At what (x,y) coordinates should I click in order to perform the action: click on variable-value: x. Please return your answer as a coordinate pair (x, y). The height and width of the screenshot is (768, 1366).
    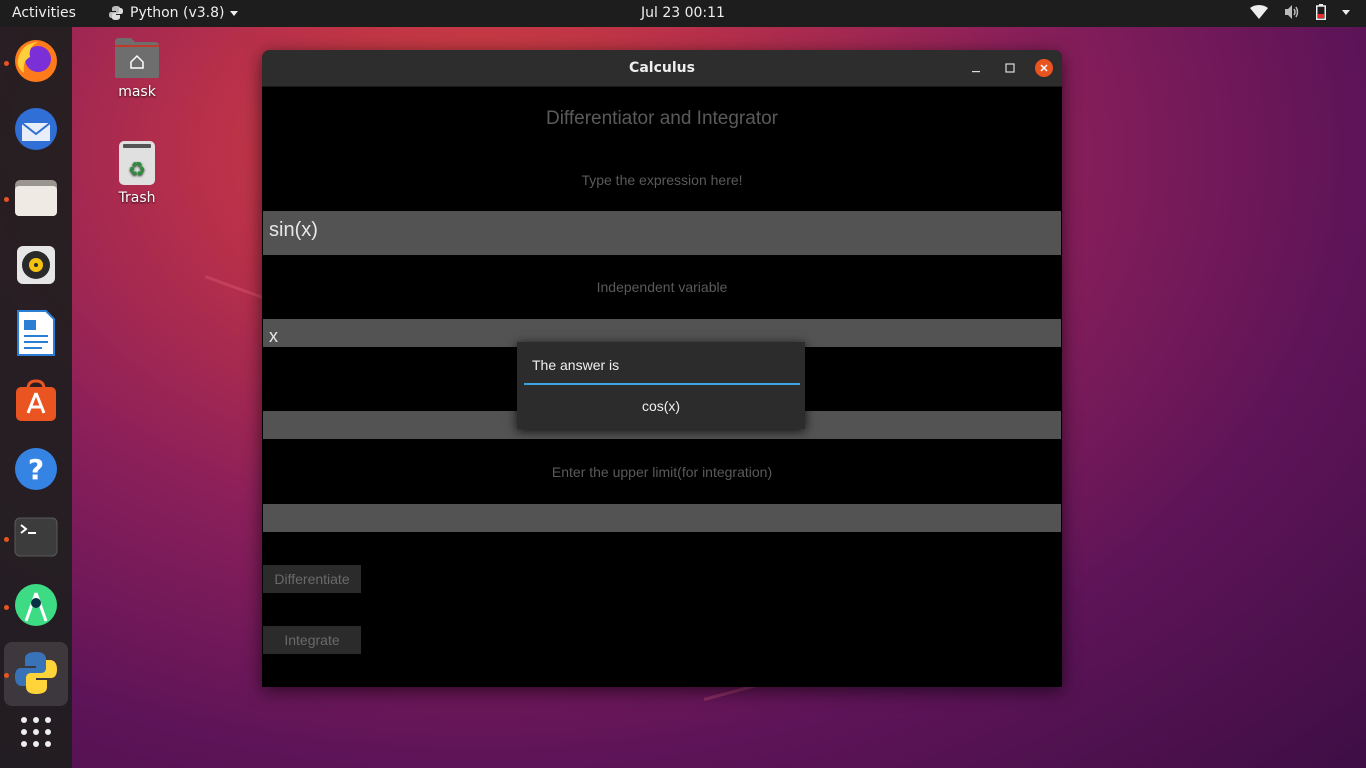
    Looking at the image, I should click on (273, 336).